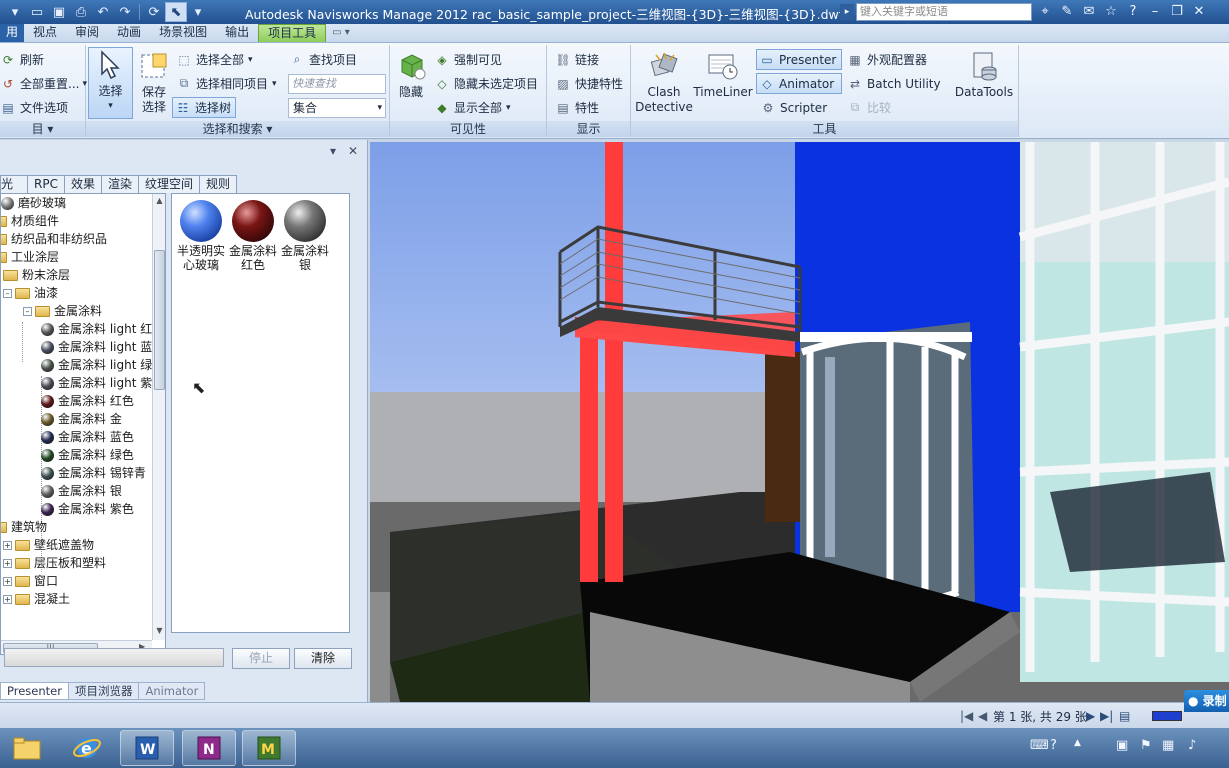 The width and height of the screenshot is (1229, 768). I want to click on save-icon: ▣, so click(59, 12).